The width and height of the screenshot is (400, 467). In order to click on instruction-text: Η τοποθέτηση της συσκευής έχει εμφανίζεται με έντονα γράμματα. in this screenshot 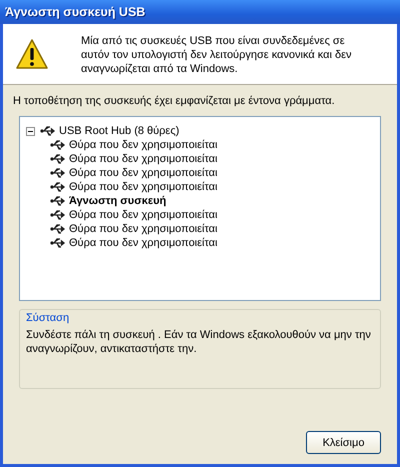, I will do `click(174, 101)`.